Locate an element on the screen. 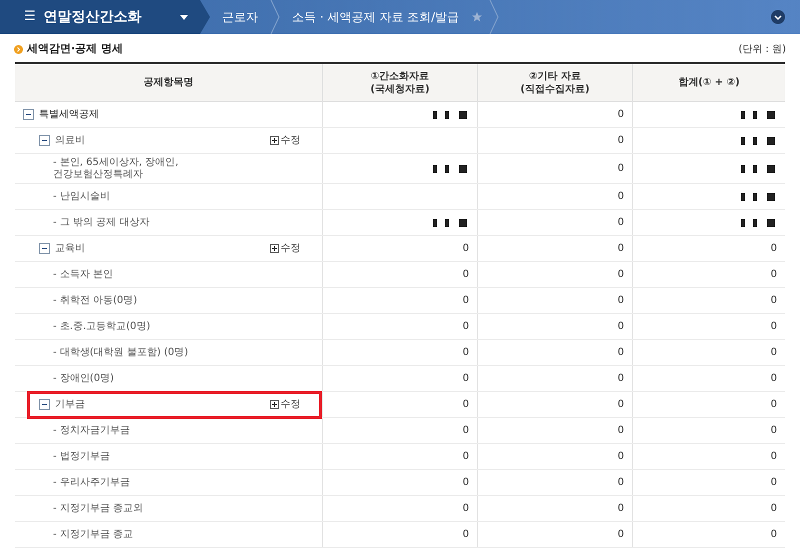 The width and height of the screenshot is (800, 551). row-label: - 취학전 아동(0명) is located at coordinates (95, 300).